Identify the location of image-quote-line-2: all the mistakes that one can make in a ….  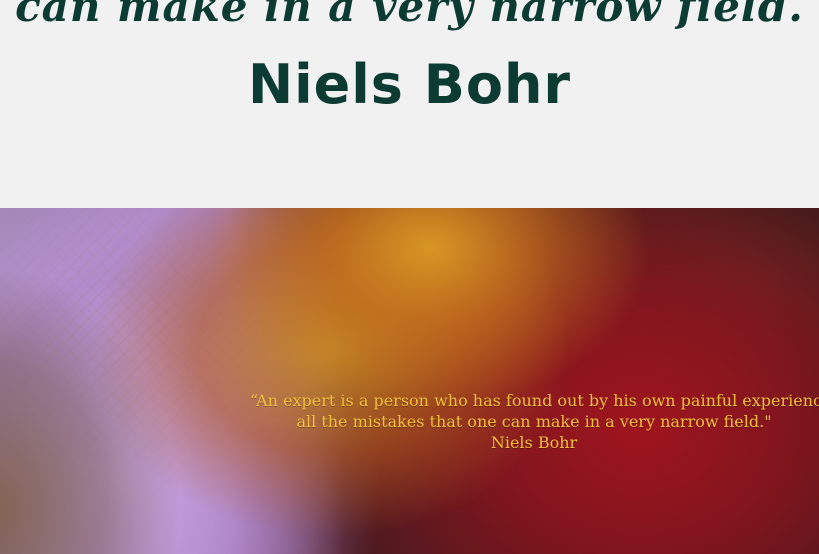
(534, 421).